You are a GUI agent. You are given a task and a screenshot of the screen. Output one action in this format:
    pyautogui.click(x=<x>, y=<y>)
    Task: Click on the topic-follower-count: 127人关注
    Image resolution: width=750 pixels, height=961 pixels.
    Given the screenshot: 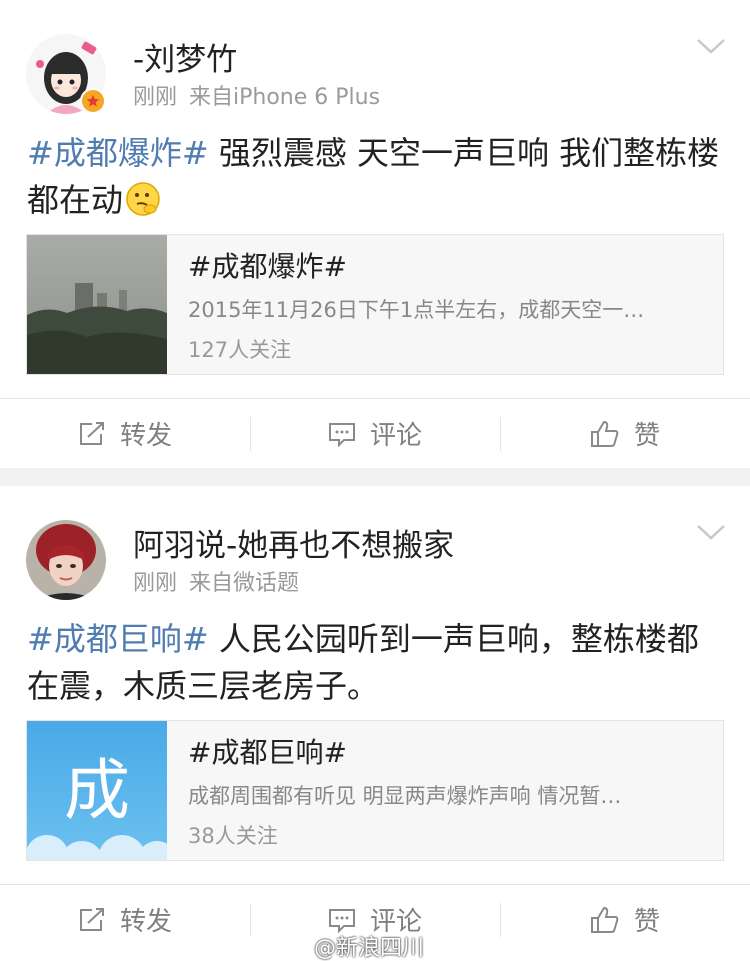 What is the action you would take?
    pyautogui.click(x=240, y=350)
    